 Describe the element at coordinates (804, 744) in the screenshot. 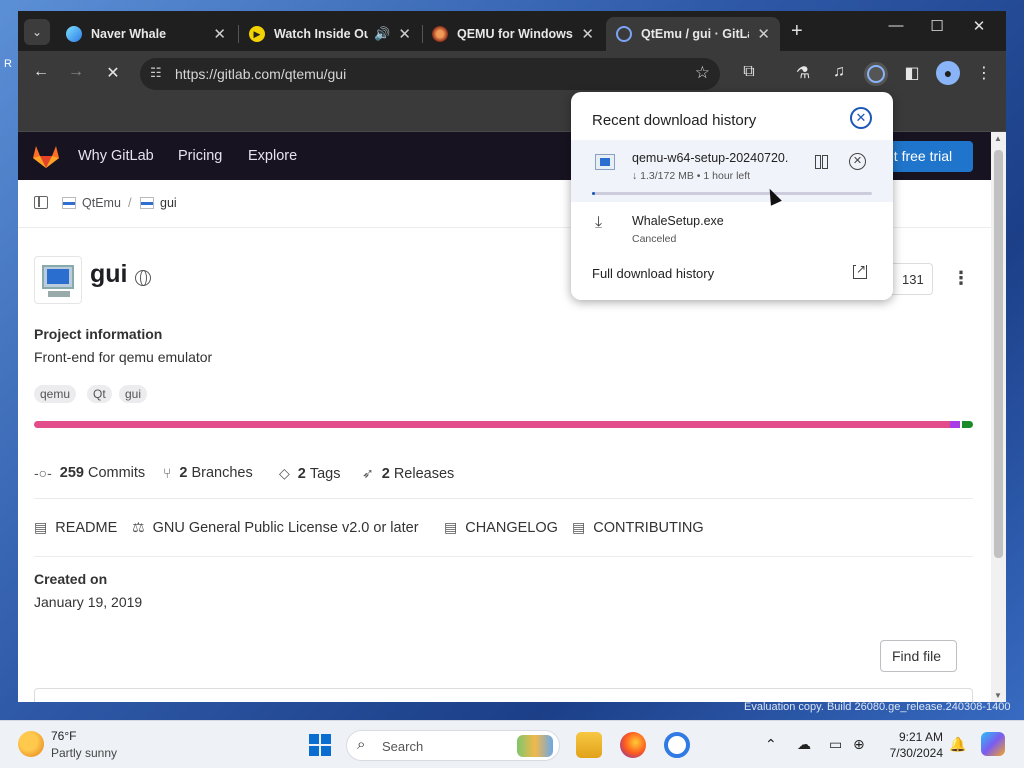

I see `cloud-off-icon: ☁` at that location.